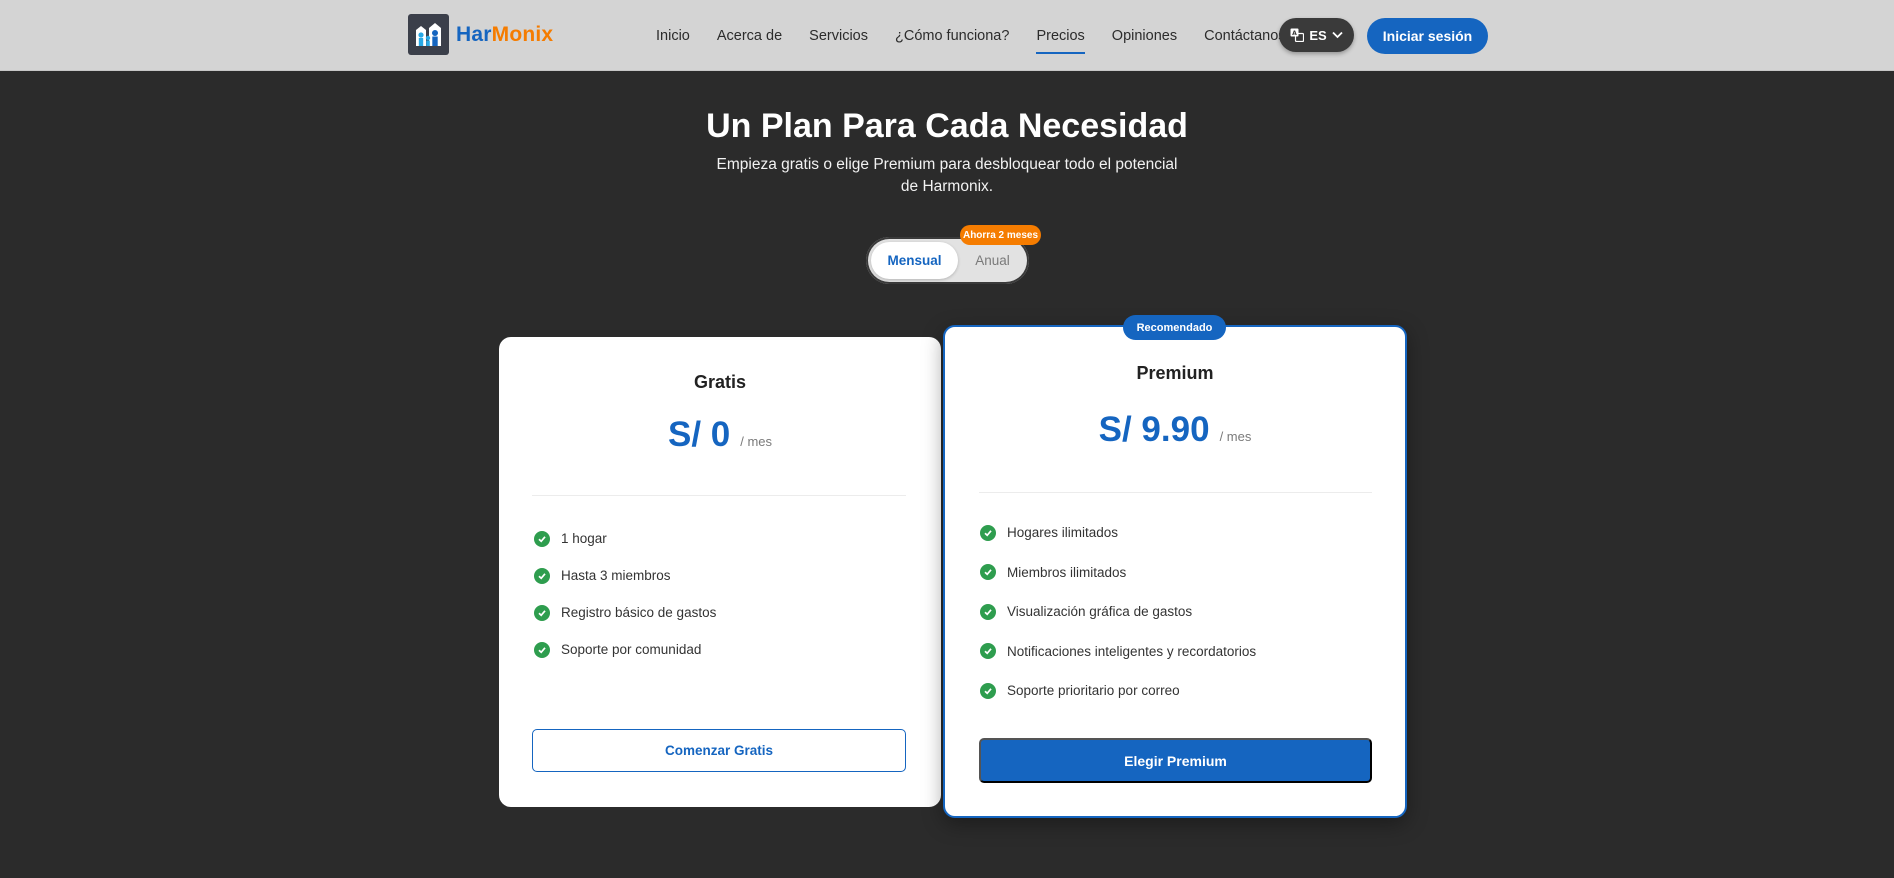 The width and height of the screenshot is (1894, 878). What do you see at coordinates (720, 382) in the screenshot?
I see `plan-name: Gratis` at bounding box center [720, 382].